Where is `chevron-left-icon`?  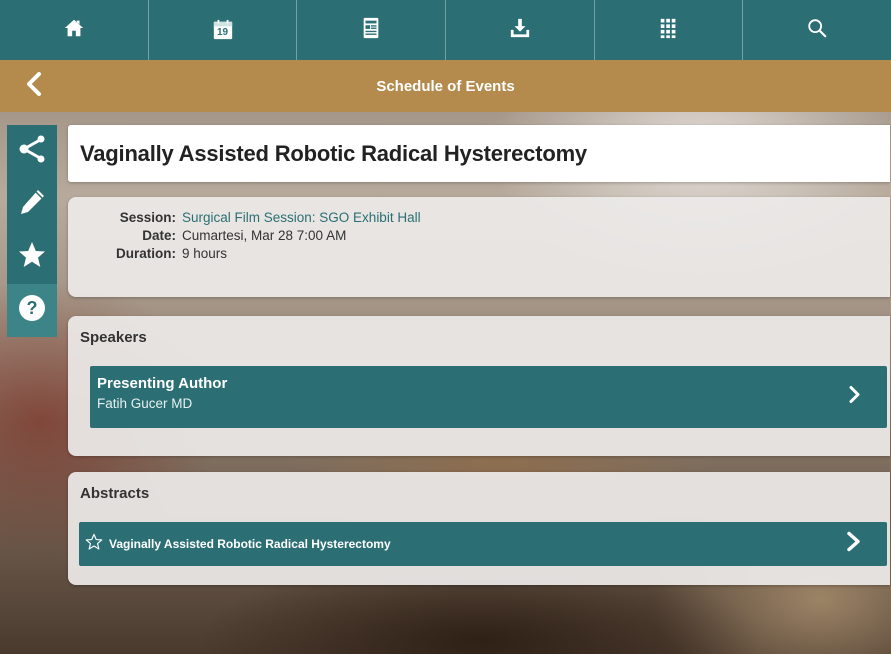 chevron-left-icon is located at coordinates (33, 86).